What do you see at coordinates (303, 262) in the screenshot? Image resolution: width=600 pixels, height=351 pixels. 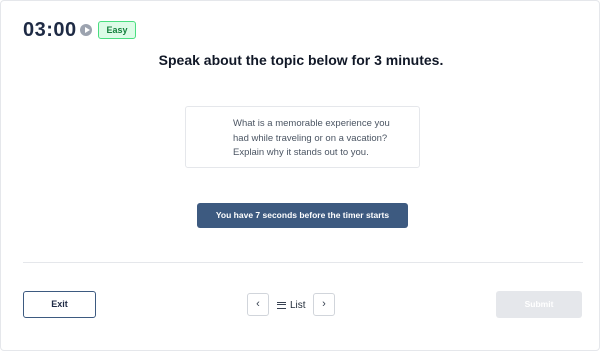 I see `footer-divider` at bounding box center [303, 262].